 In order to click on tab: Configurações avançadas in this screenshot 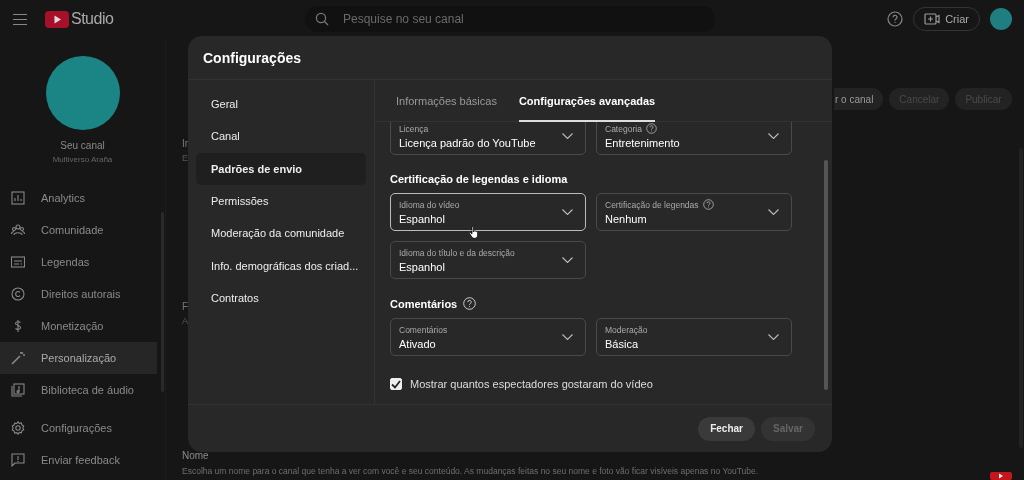, I will do `click(587, 101)`.